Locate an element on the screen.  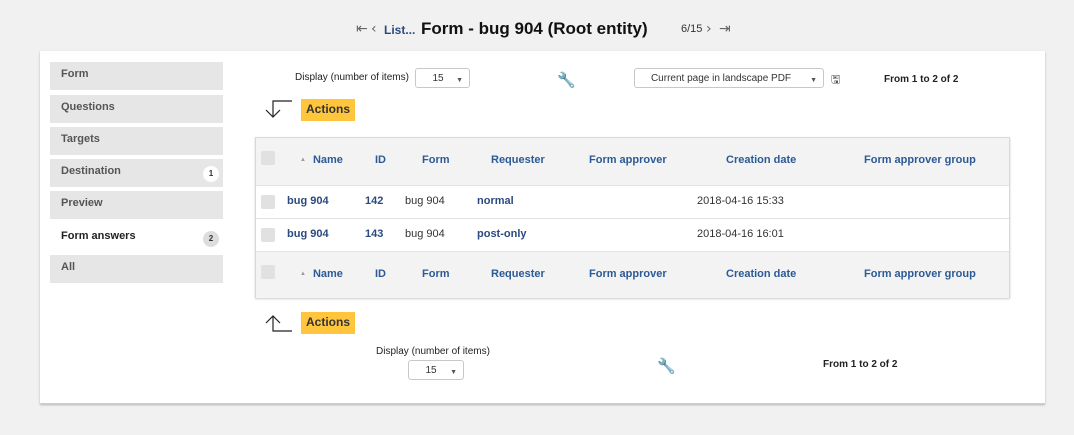
sidebar-item-questions: Questions is located at coordinates (136, 109).